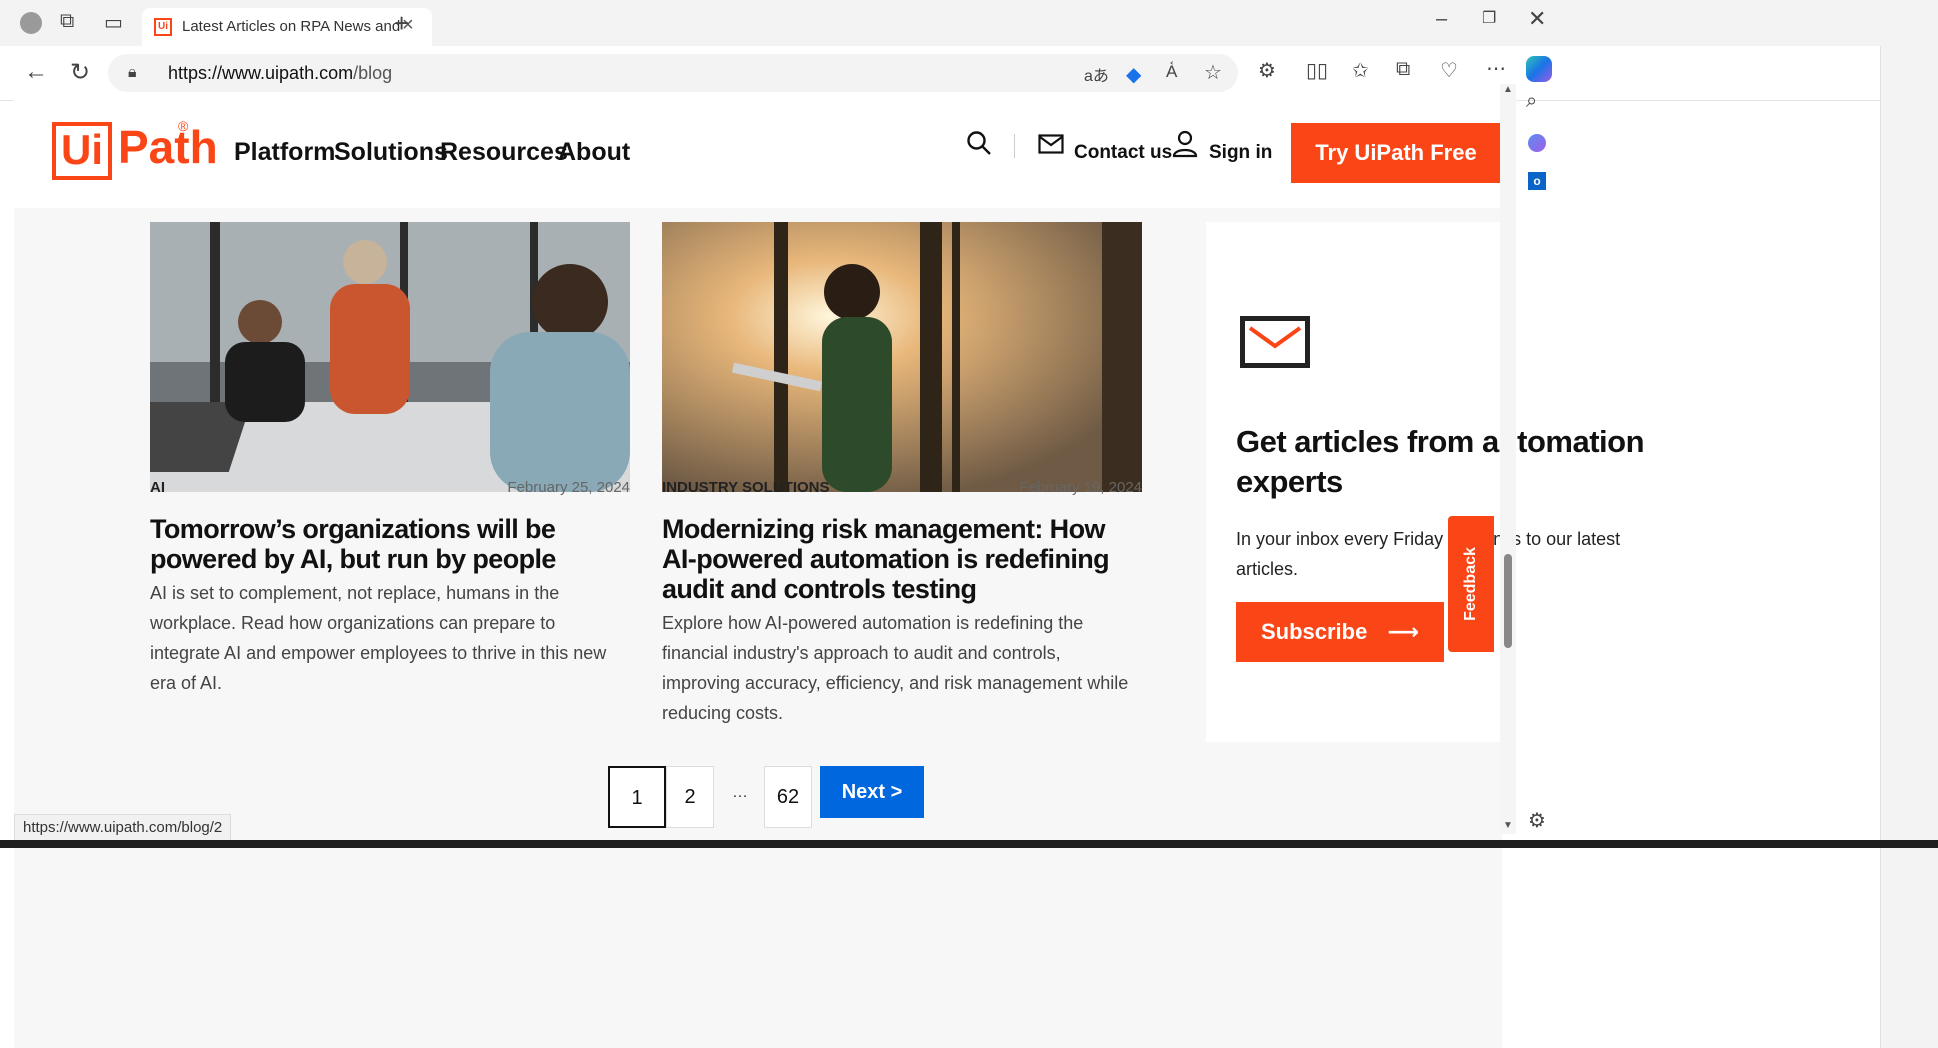  What do you see at coordinates (594, 152) in the screenshot?
I see `nav-about: About` at bounding box center [594, 152].